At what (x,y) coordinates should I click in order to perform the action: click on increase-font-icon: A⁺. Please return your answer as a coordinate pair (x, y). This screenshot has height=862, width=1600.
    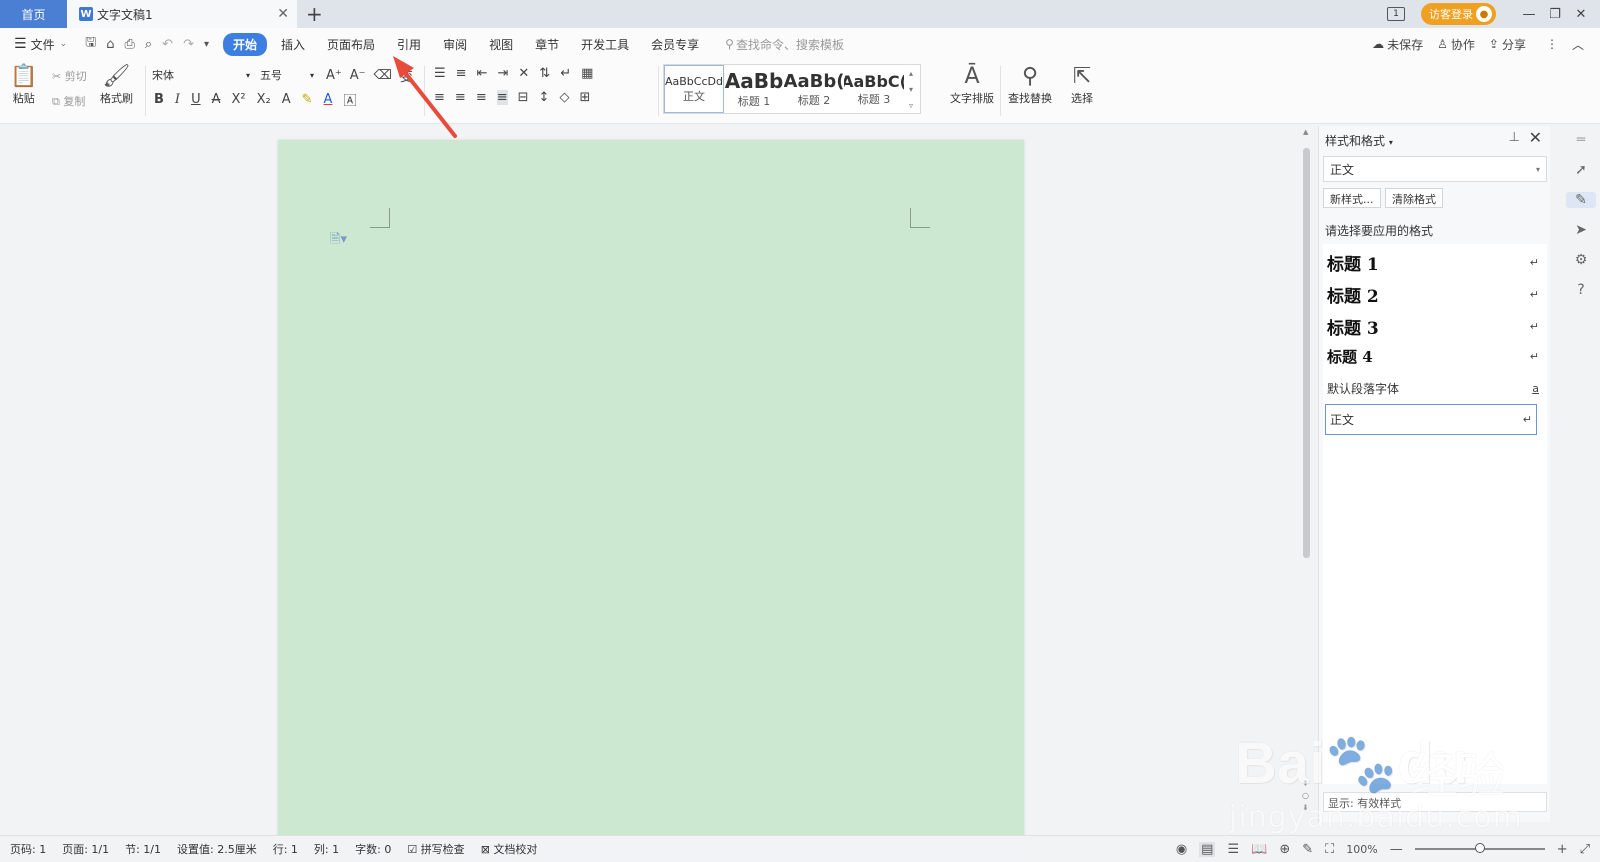
    Looking at the image, I should click on (334, 75).